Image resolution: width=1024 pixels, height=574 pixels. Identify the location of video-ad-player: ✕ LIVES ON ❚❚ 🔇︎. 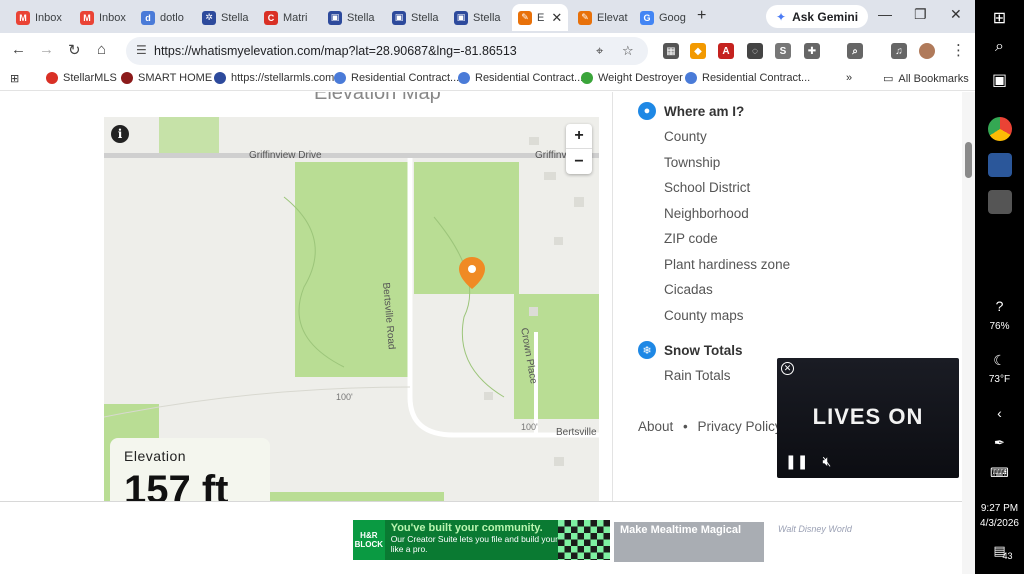
(868, 418).